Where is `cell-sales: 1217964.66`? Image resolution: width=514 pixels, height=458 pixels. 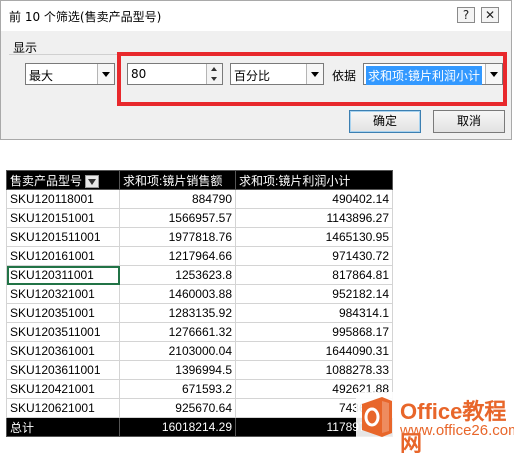 cell-sales: 1217964.66 is located at coordinates (177, 256).